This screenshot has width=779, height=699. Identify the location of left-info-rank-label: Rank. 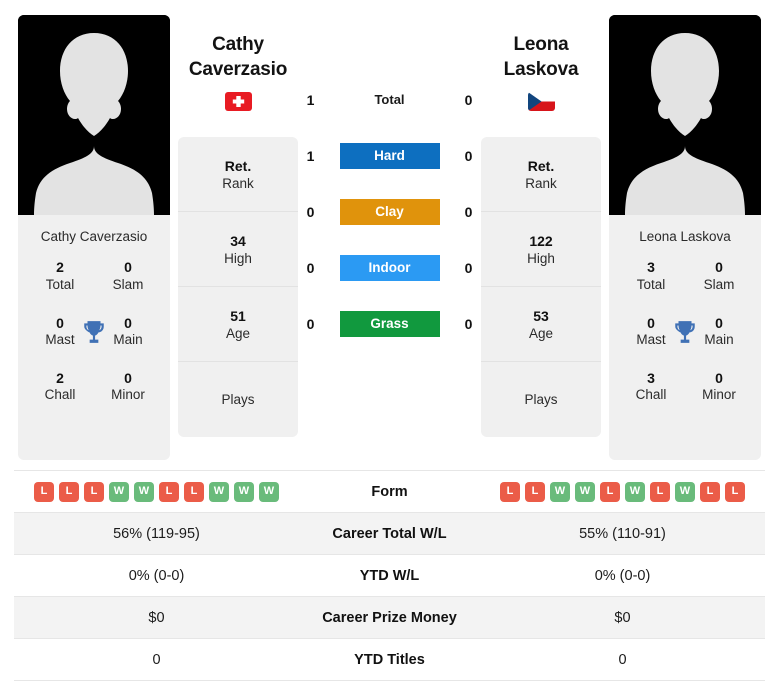
(238, 183).